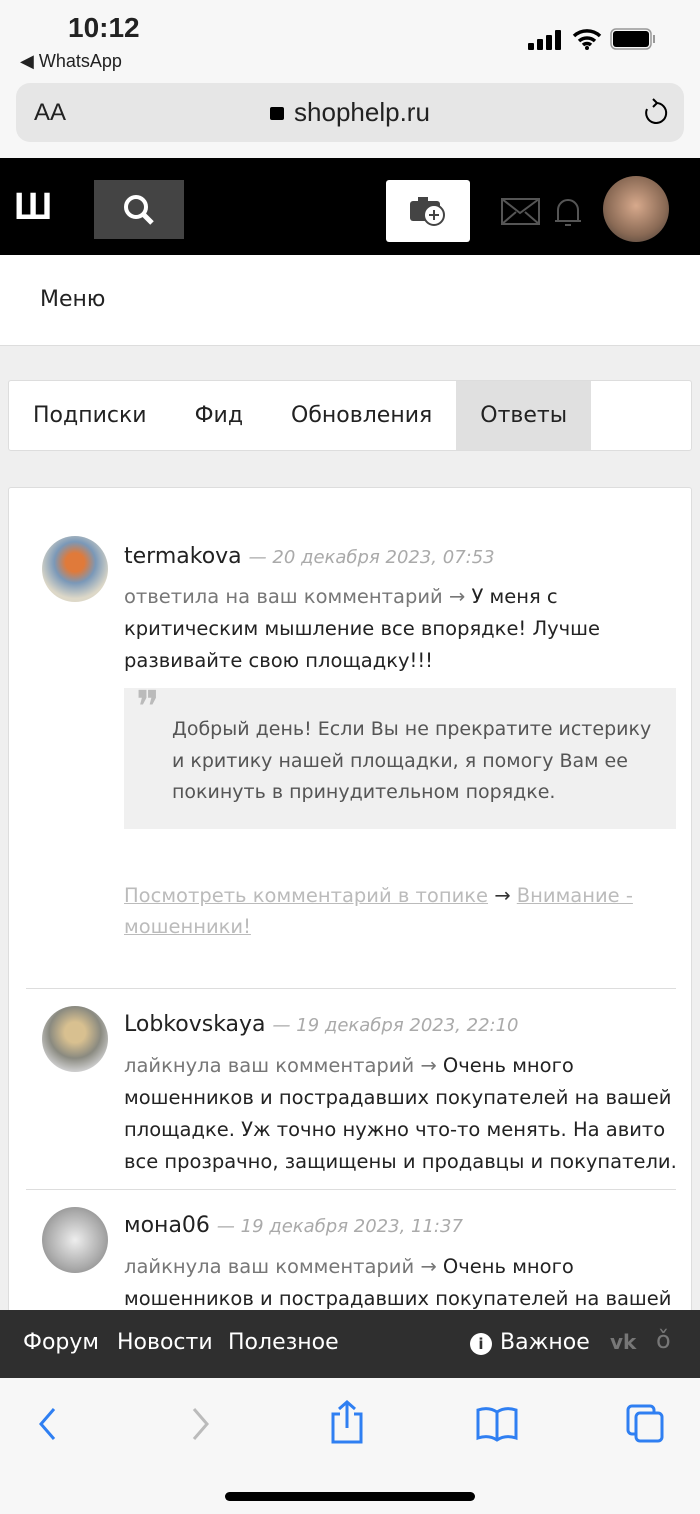 The height and width of the screenshot is (1514, 700). What do you see at coordinates (587, 39) in the screenshot?
I see `wifi-icon` at bounding box center [587, 39].